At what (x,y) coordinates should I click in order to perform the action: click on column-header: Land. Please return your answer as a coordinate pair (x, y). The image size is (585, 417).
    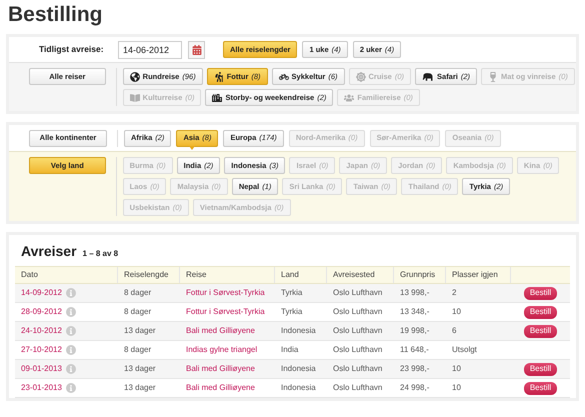
    Looking at the image, I should click on (301, 275).